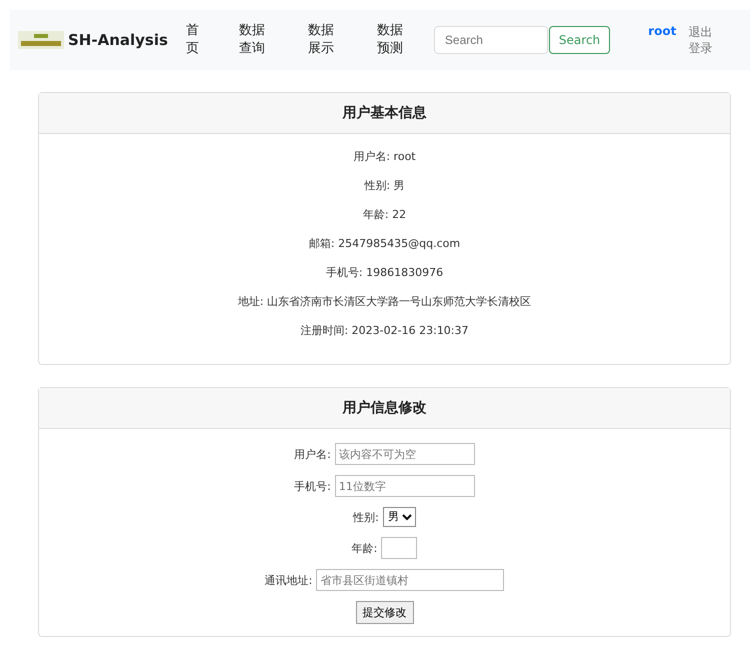 The image size is (750, 647). What do you see at coordinates (700, 40) in the screenshot?
I see `logout-link: 退出登录` at bounding box center [700, 40].